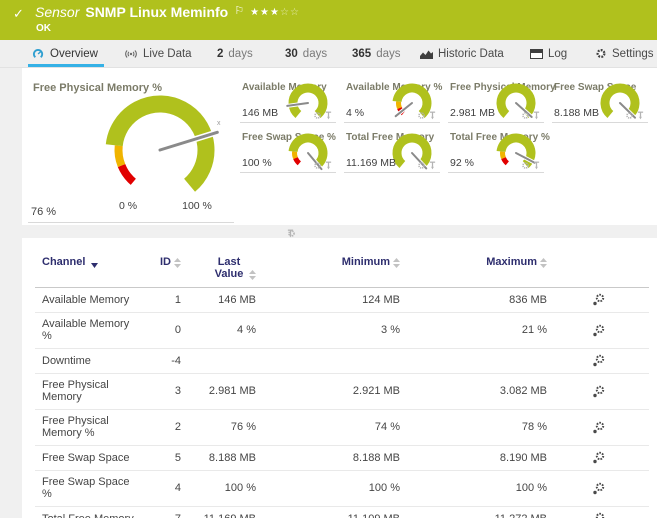 This screenshot has width=657, height=518. Describe the element at coordinates (342, 458) in the screenshot. I see `table-row-free-swap-space: Free Swap Space 5 8.188 MB 8.188 MB 8.190 MB` at that location.